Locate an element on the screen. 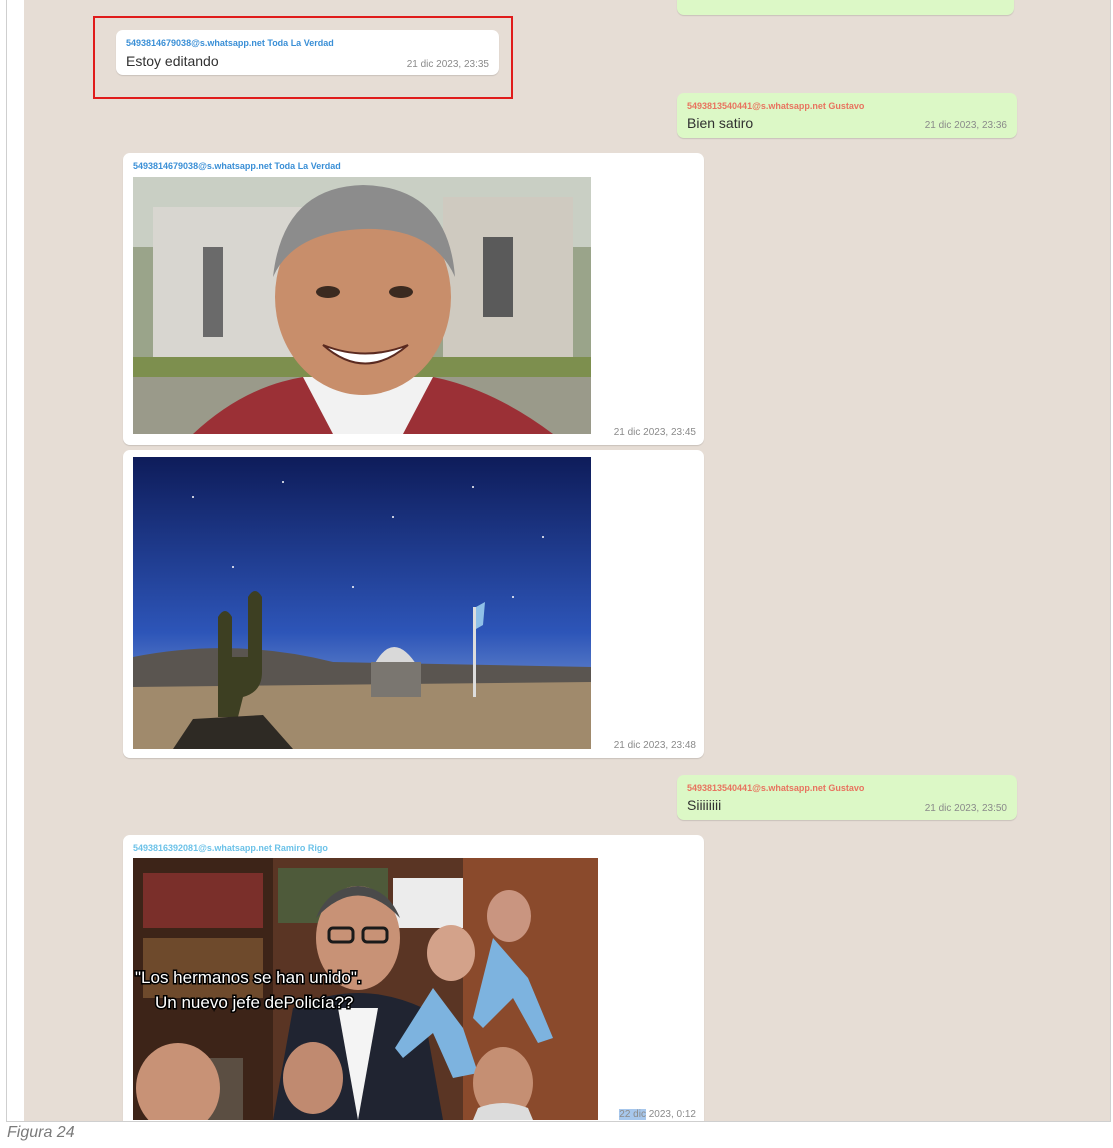 This screenshot has height=1148, width=1113. image-message-bubble: 5493816392081@s.whatsapp.net Ramiro Rigo is located at coordinates (413, 978).